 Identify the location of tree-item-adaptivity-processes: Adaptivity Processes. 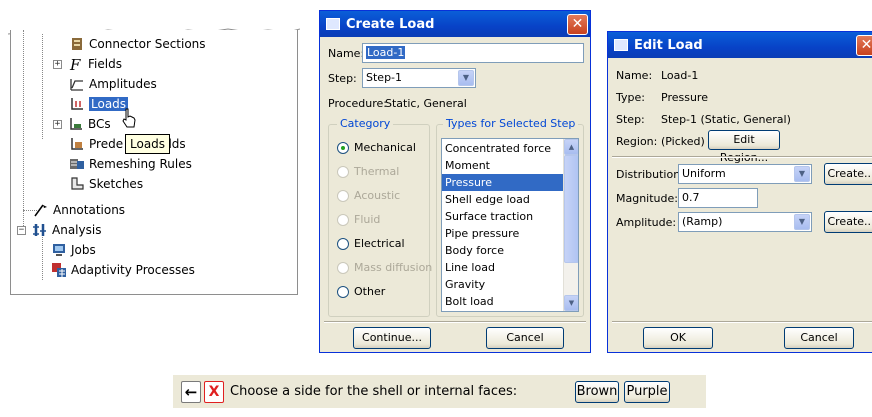
(123, 270).